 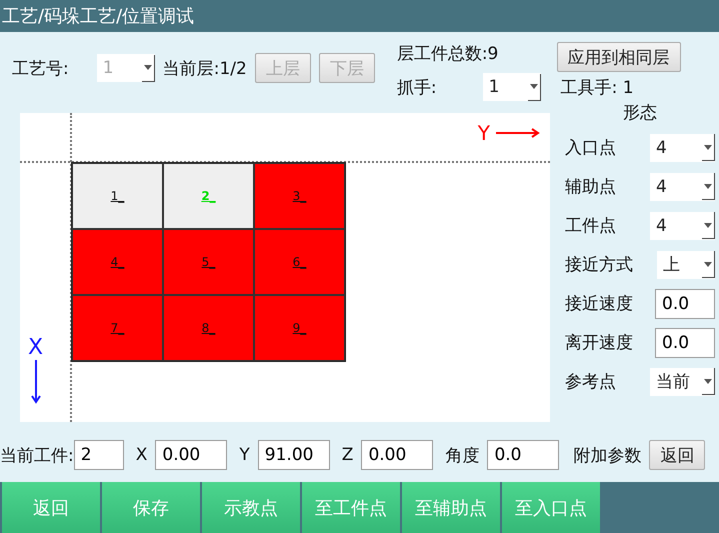 I want to click on coordinate-label: Z, so click(x=348, y=455).